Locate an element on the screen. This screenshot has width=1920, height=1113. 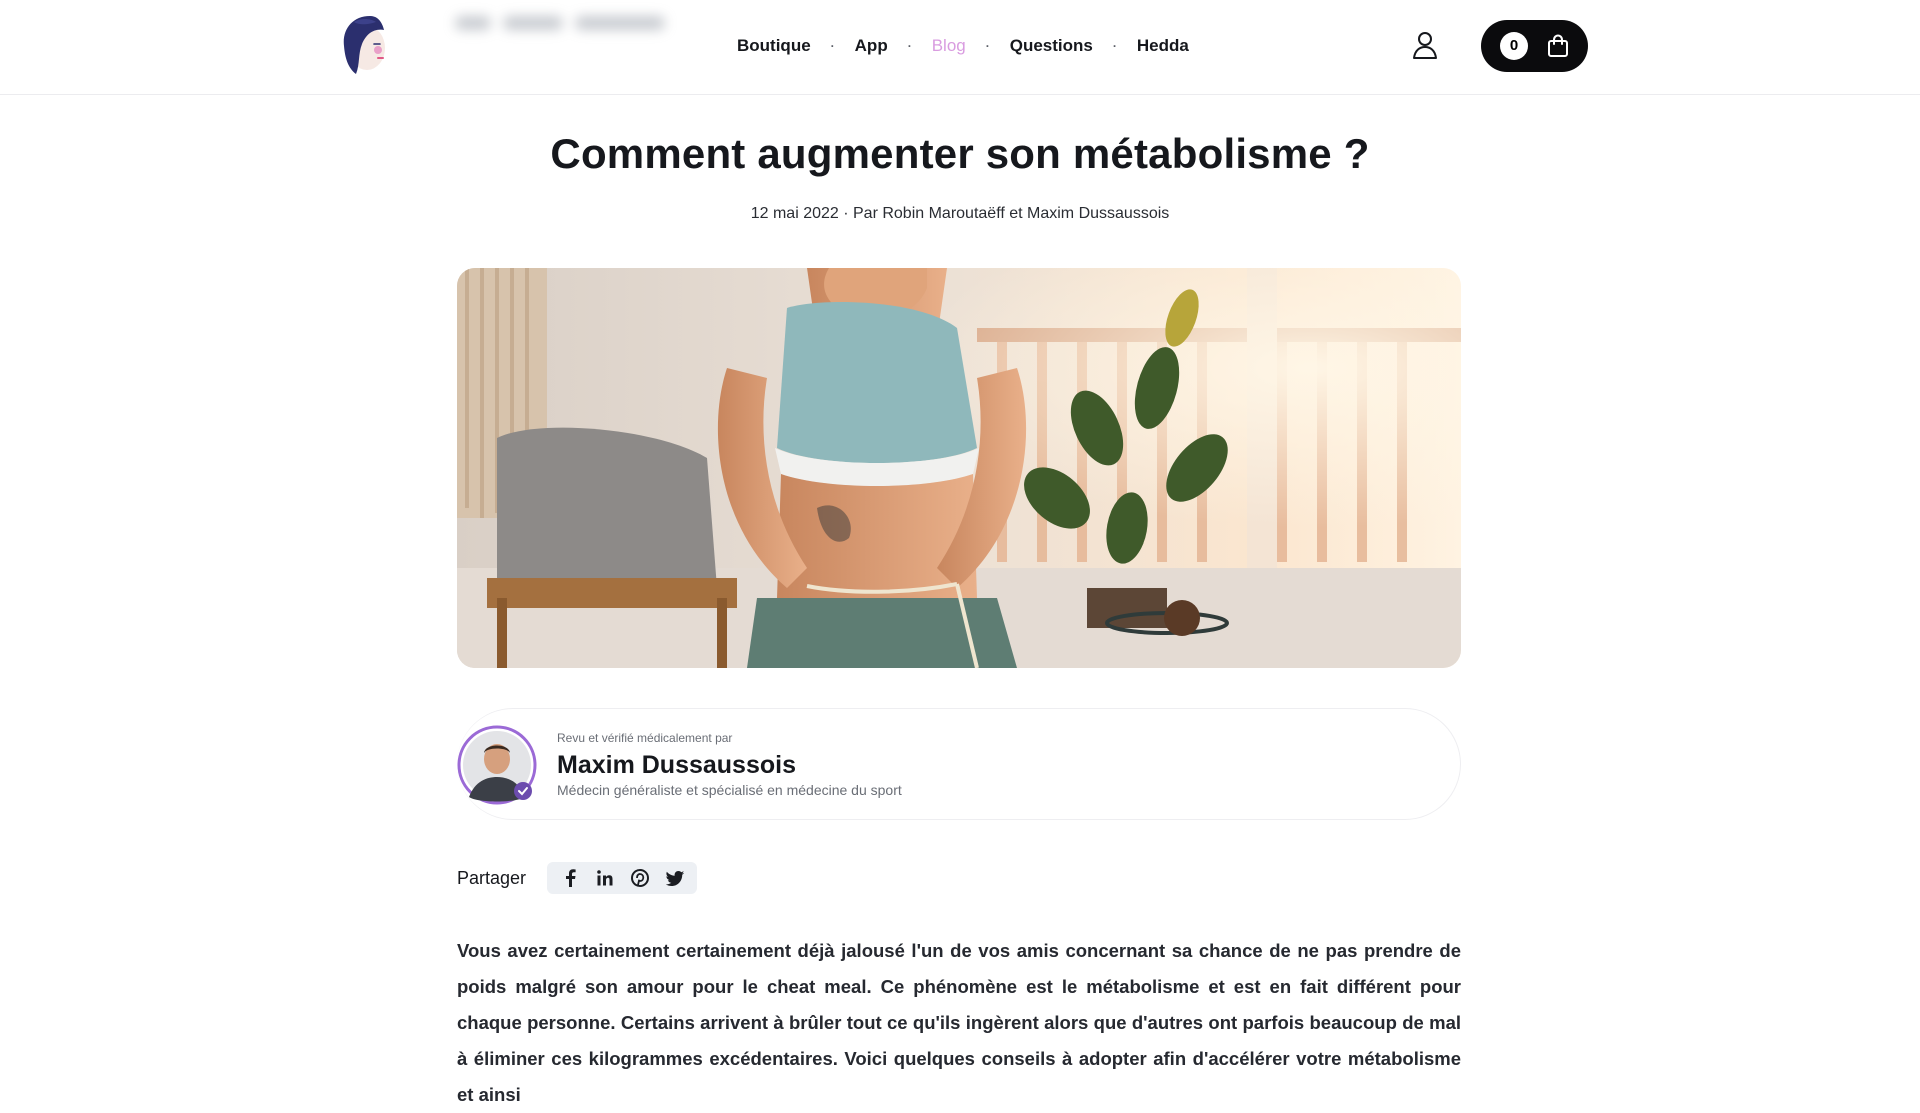
nav-item-hedda: Hedda is located at coordinates (1163, 46).